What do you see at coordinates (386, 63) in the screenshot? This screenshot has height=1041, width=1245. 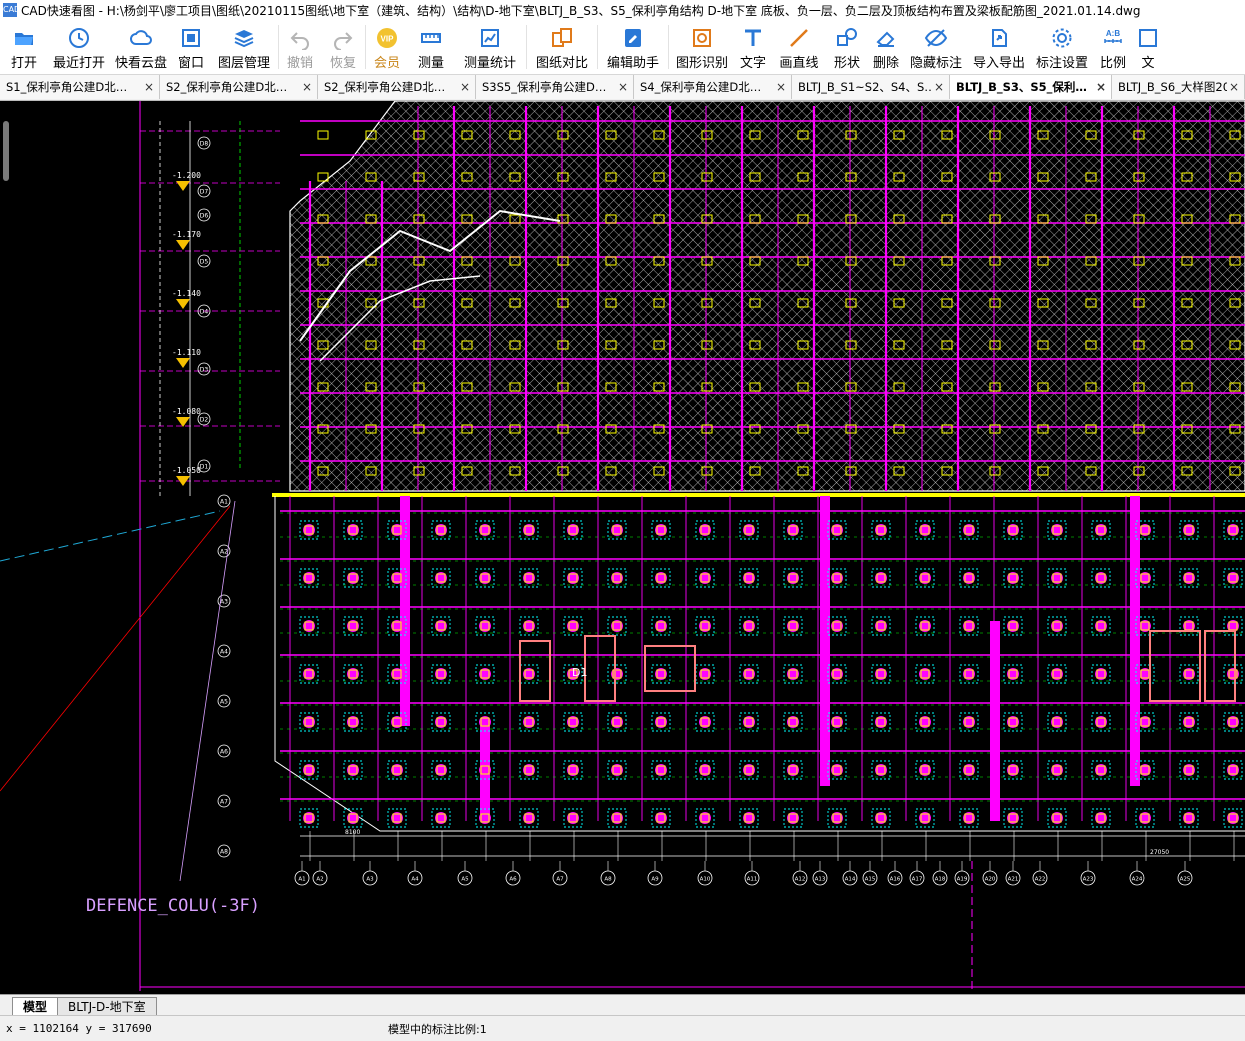 I see `toolbar-label: 会员` at bounding box center [386, 63].